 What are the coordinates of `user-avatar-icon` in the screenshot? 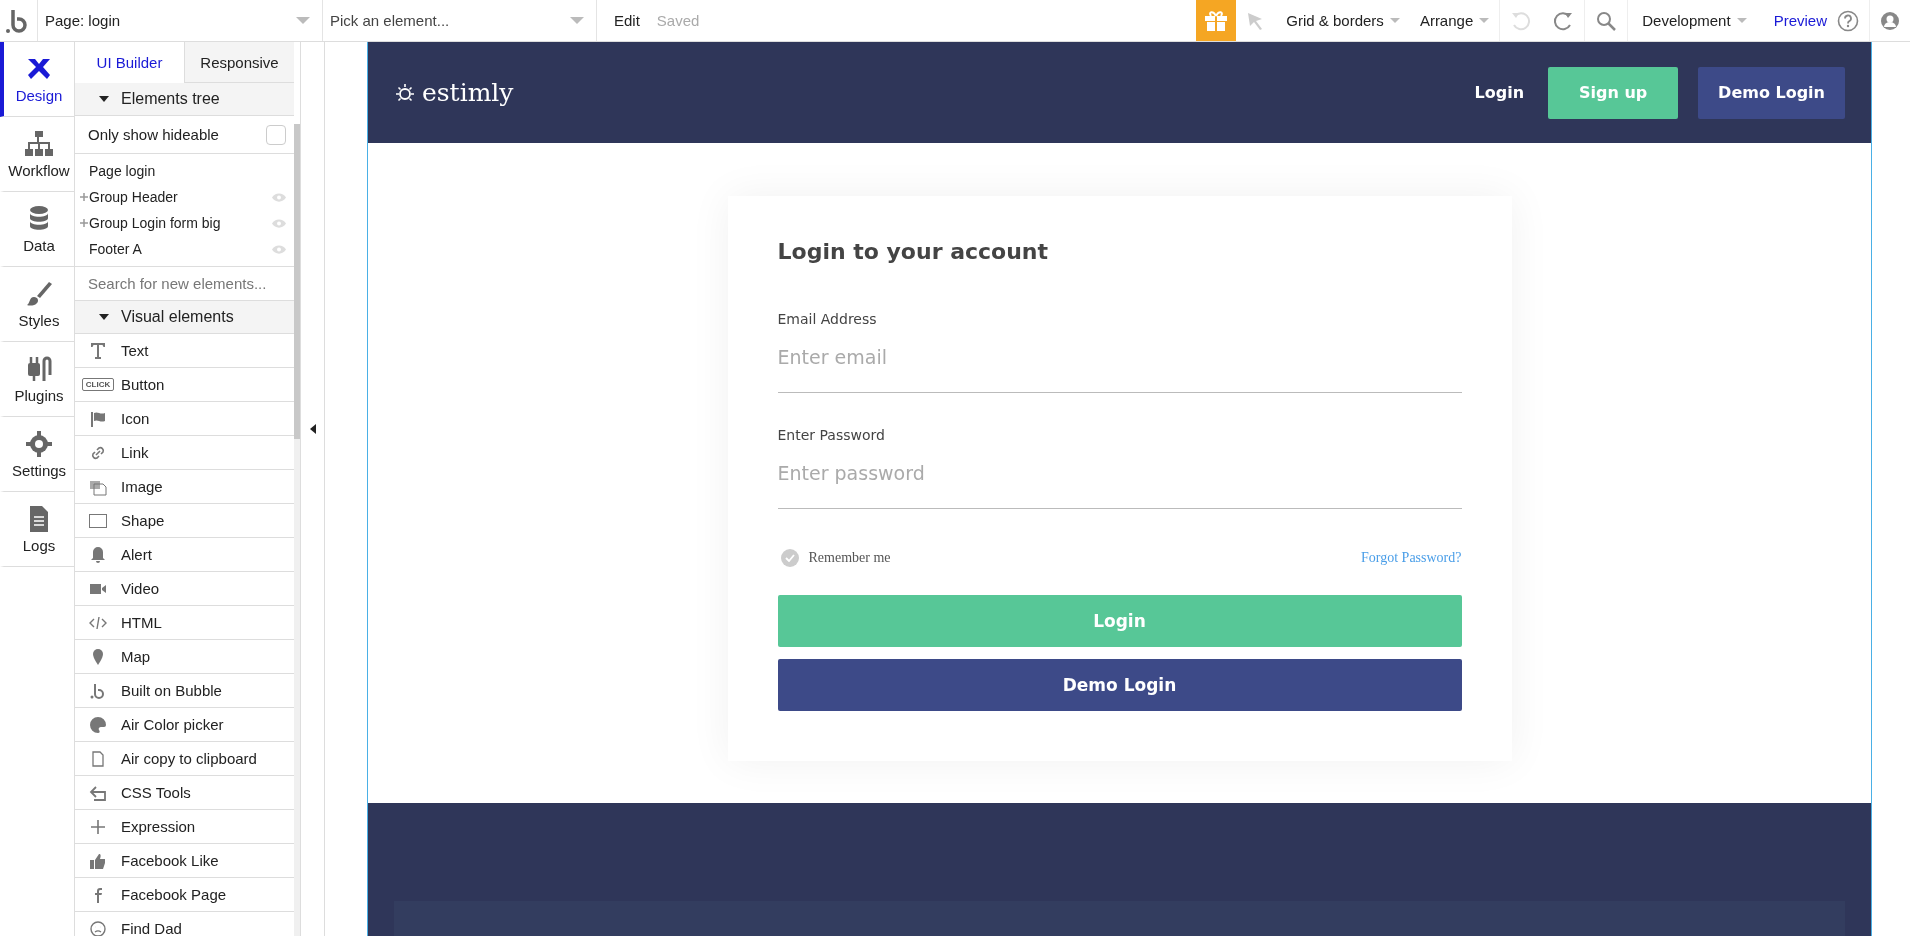 It's located at (1890, 20).